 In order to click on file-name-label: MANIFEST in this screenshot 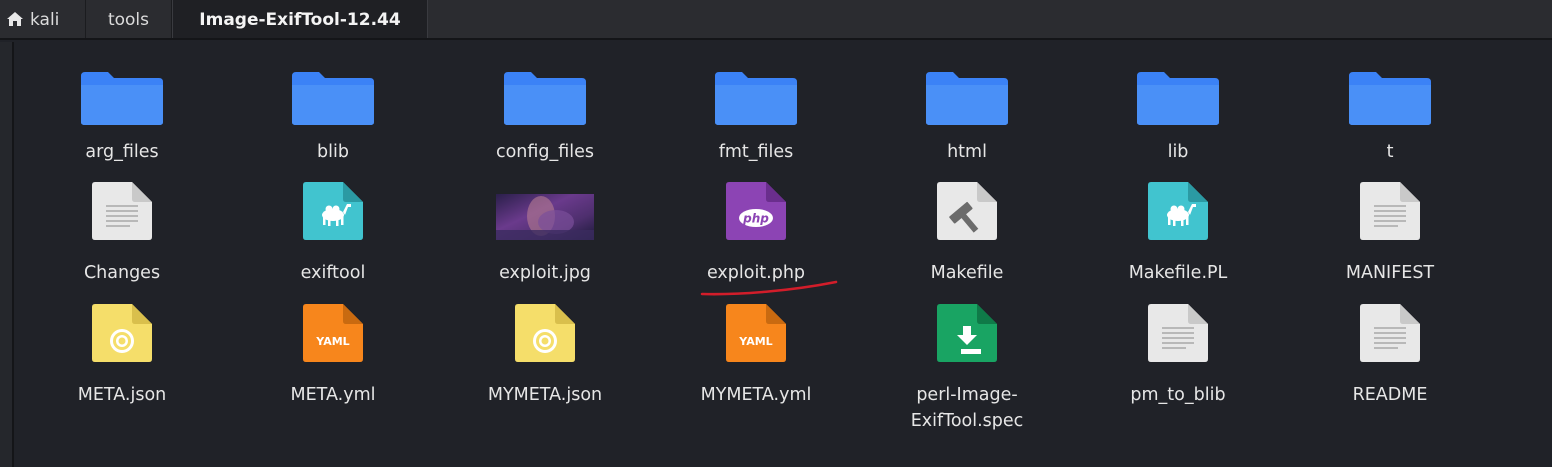, I will do `click(1390, 273)`.